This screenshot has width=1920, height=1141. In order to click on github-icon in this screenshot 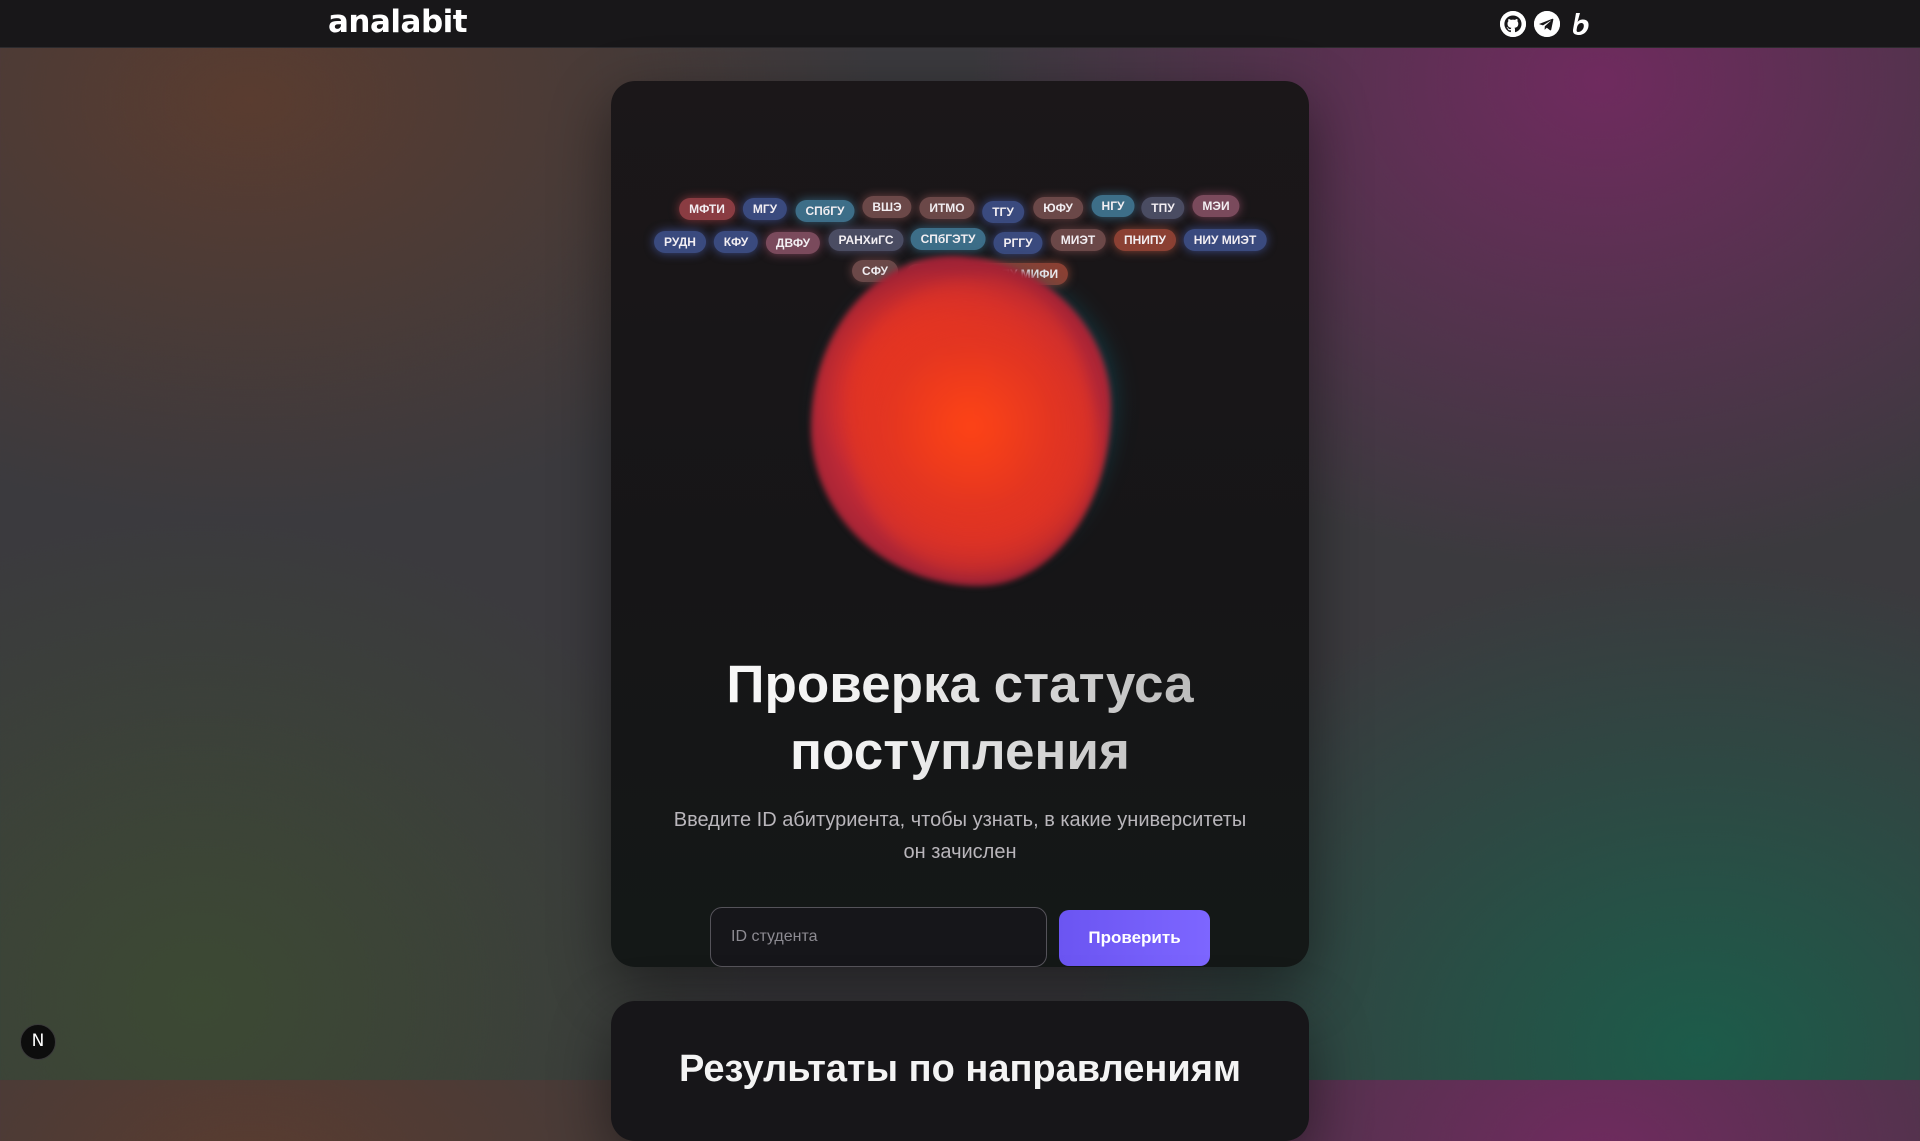, I will do `click(1513, 24)`.